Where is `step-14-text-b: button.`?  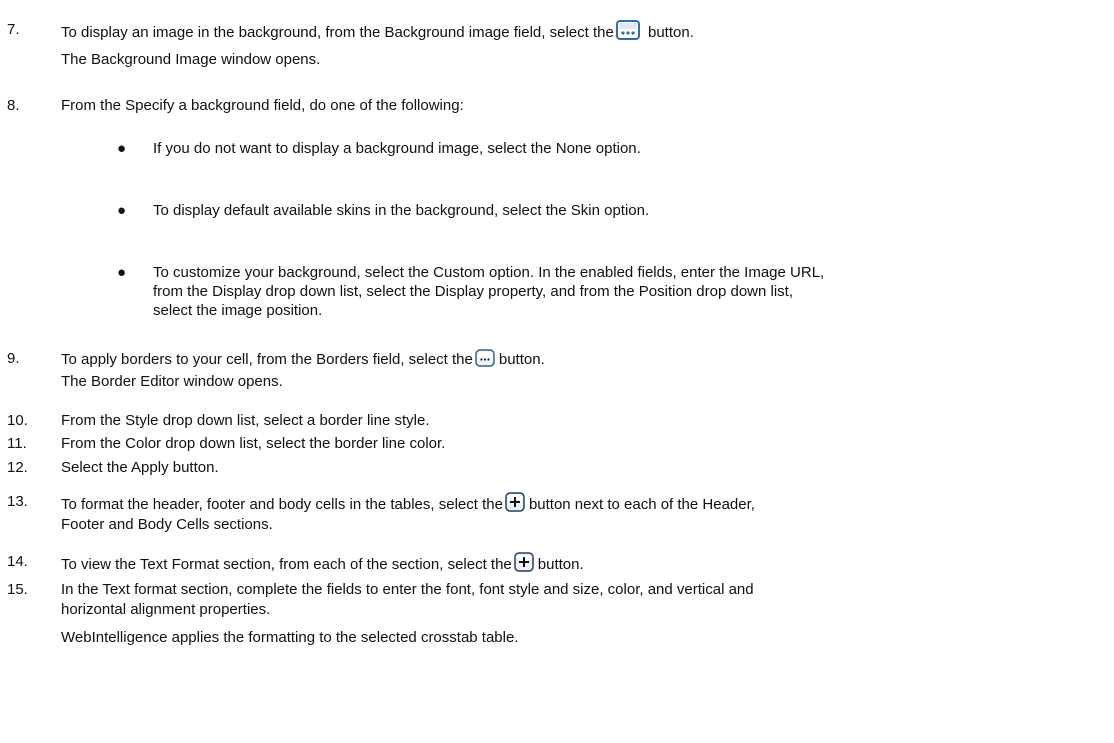
step-14-text-b: button. is located at coordinates (560, 564).